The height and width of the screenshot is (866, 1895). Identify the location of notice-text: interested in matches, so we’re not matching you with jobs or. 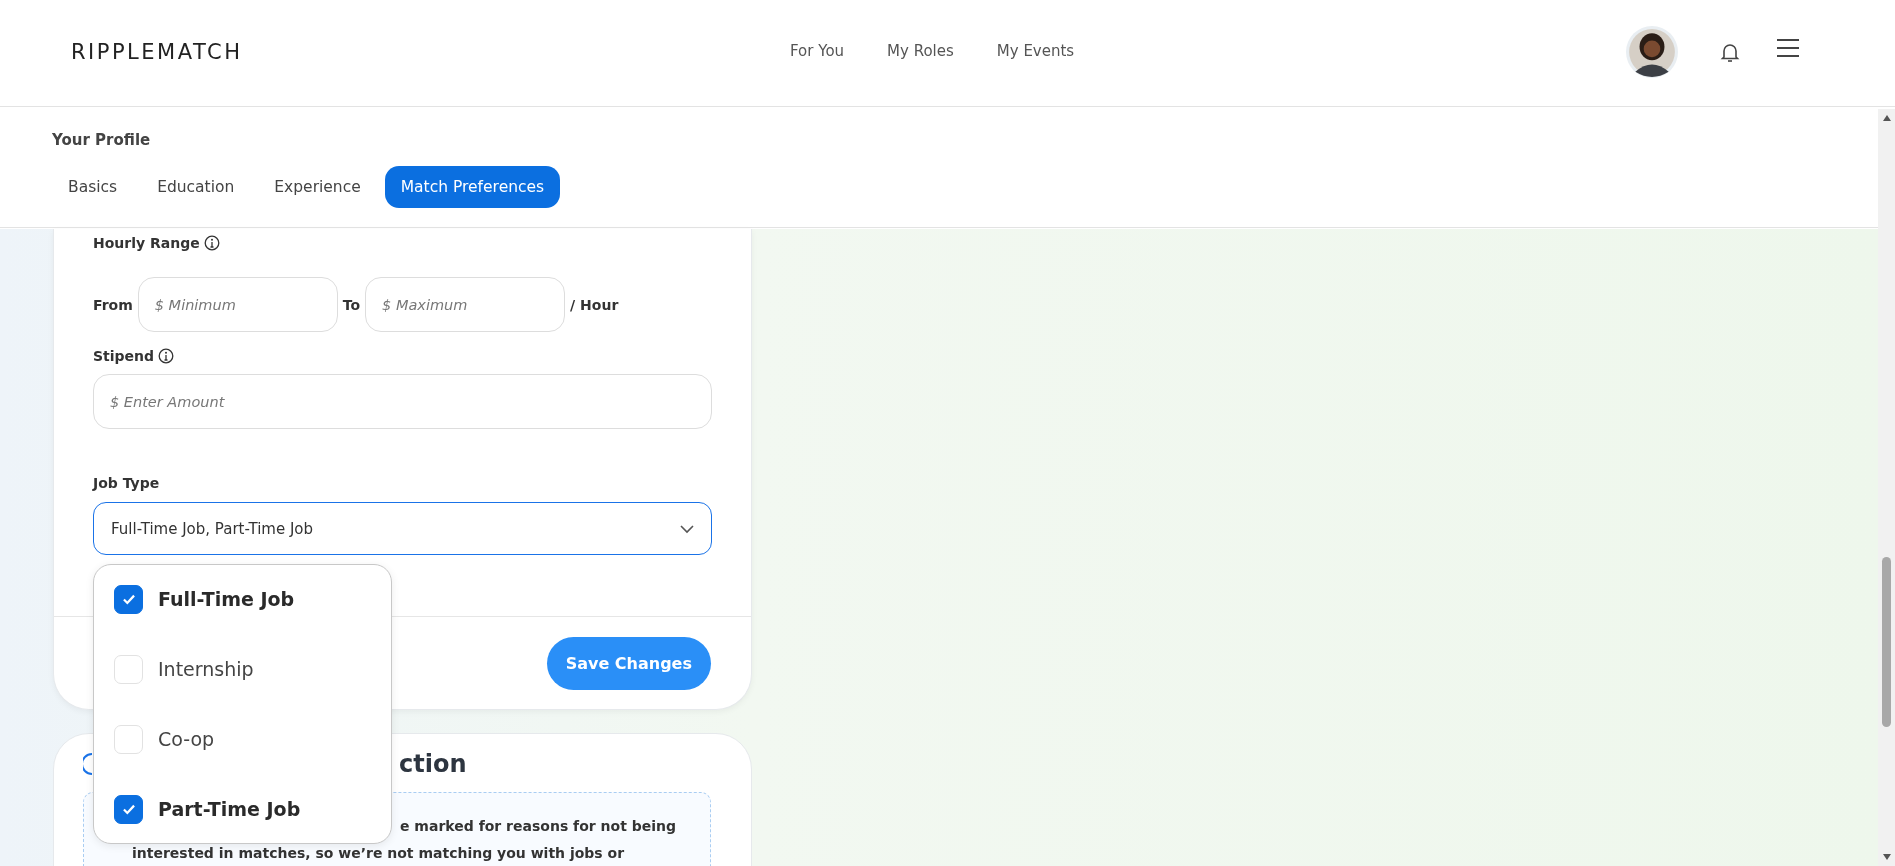
(378, 853).